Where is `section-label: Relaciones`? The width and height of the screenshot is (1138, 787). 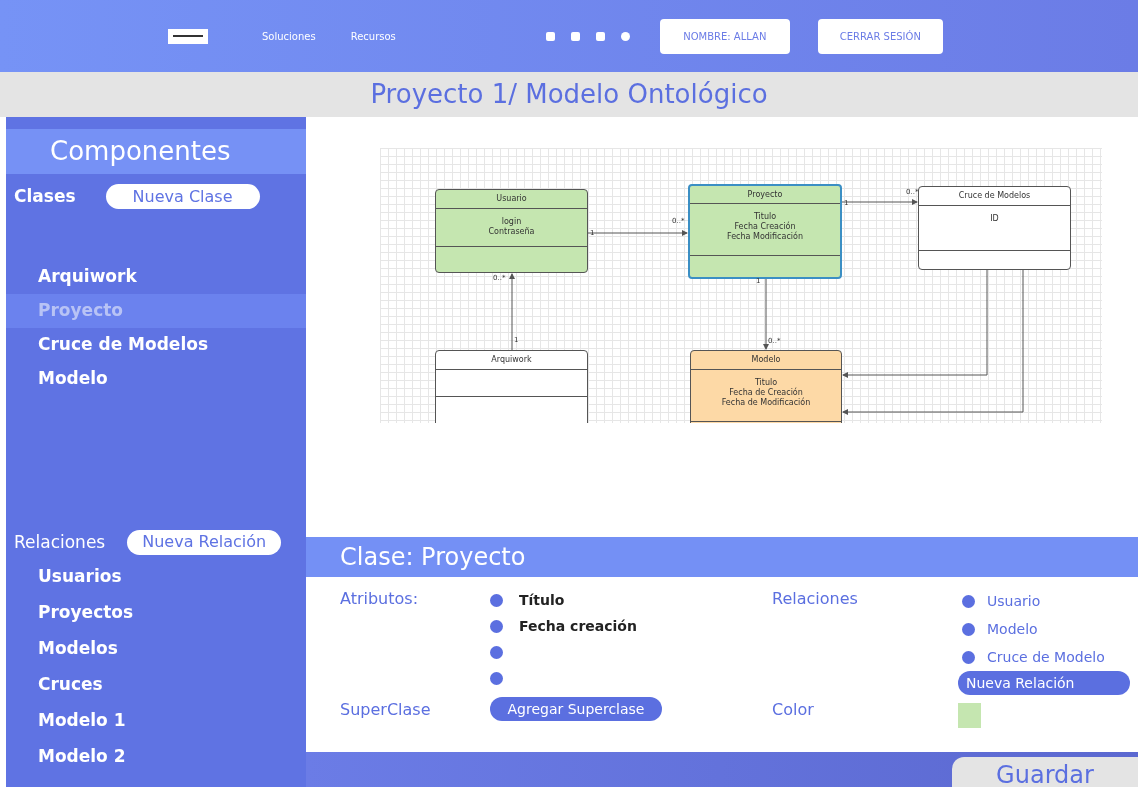
section-label: Relaciones is located at coordinates (60, 542).